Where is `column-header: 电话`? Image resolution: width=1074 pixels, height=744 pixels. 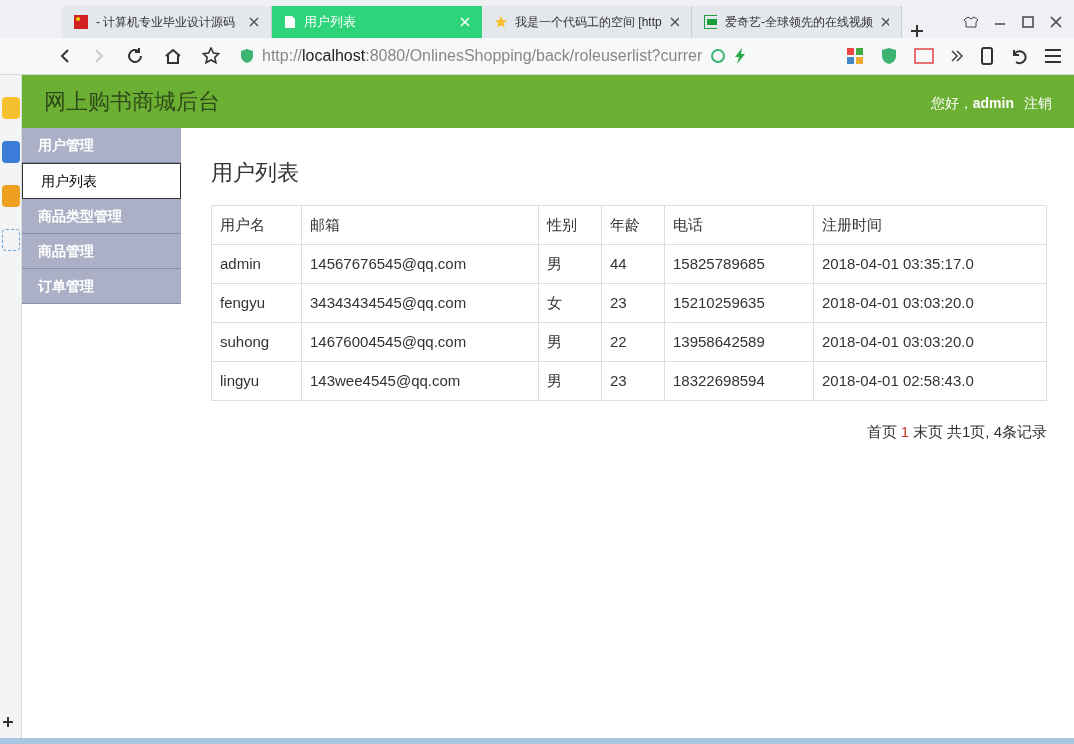 column-header: 电话 is located at coordinates (739, 225).